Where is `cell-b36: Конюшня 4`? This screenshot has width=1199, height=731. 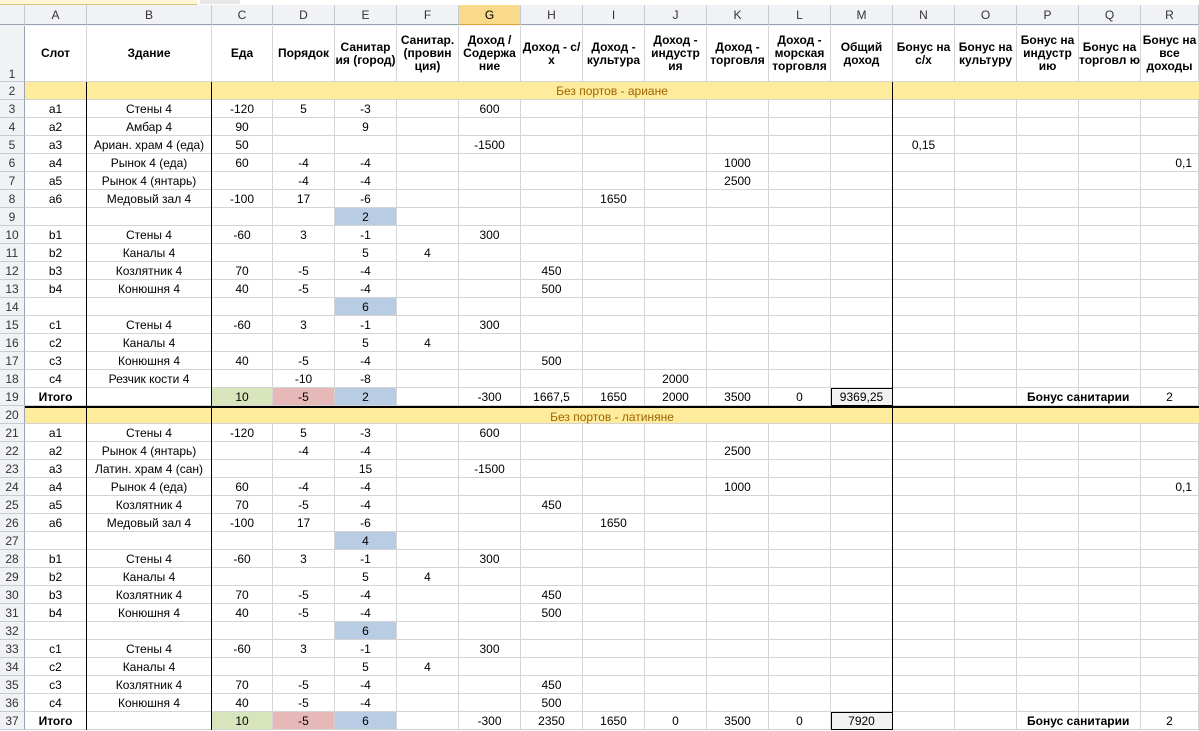 cell-b36: Конюшня 4 is located at coordinates (149, 703).